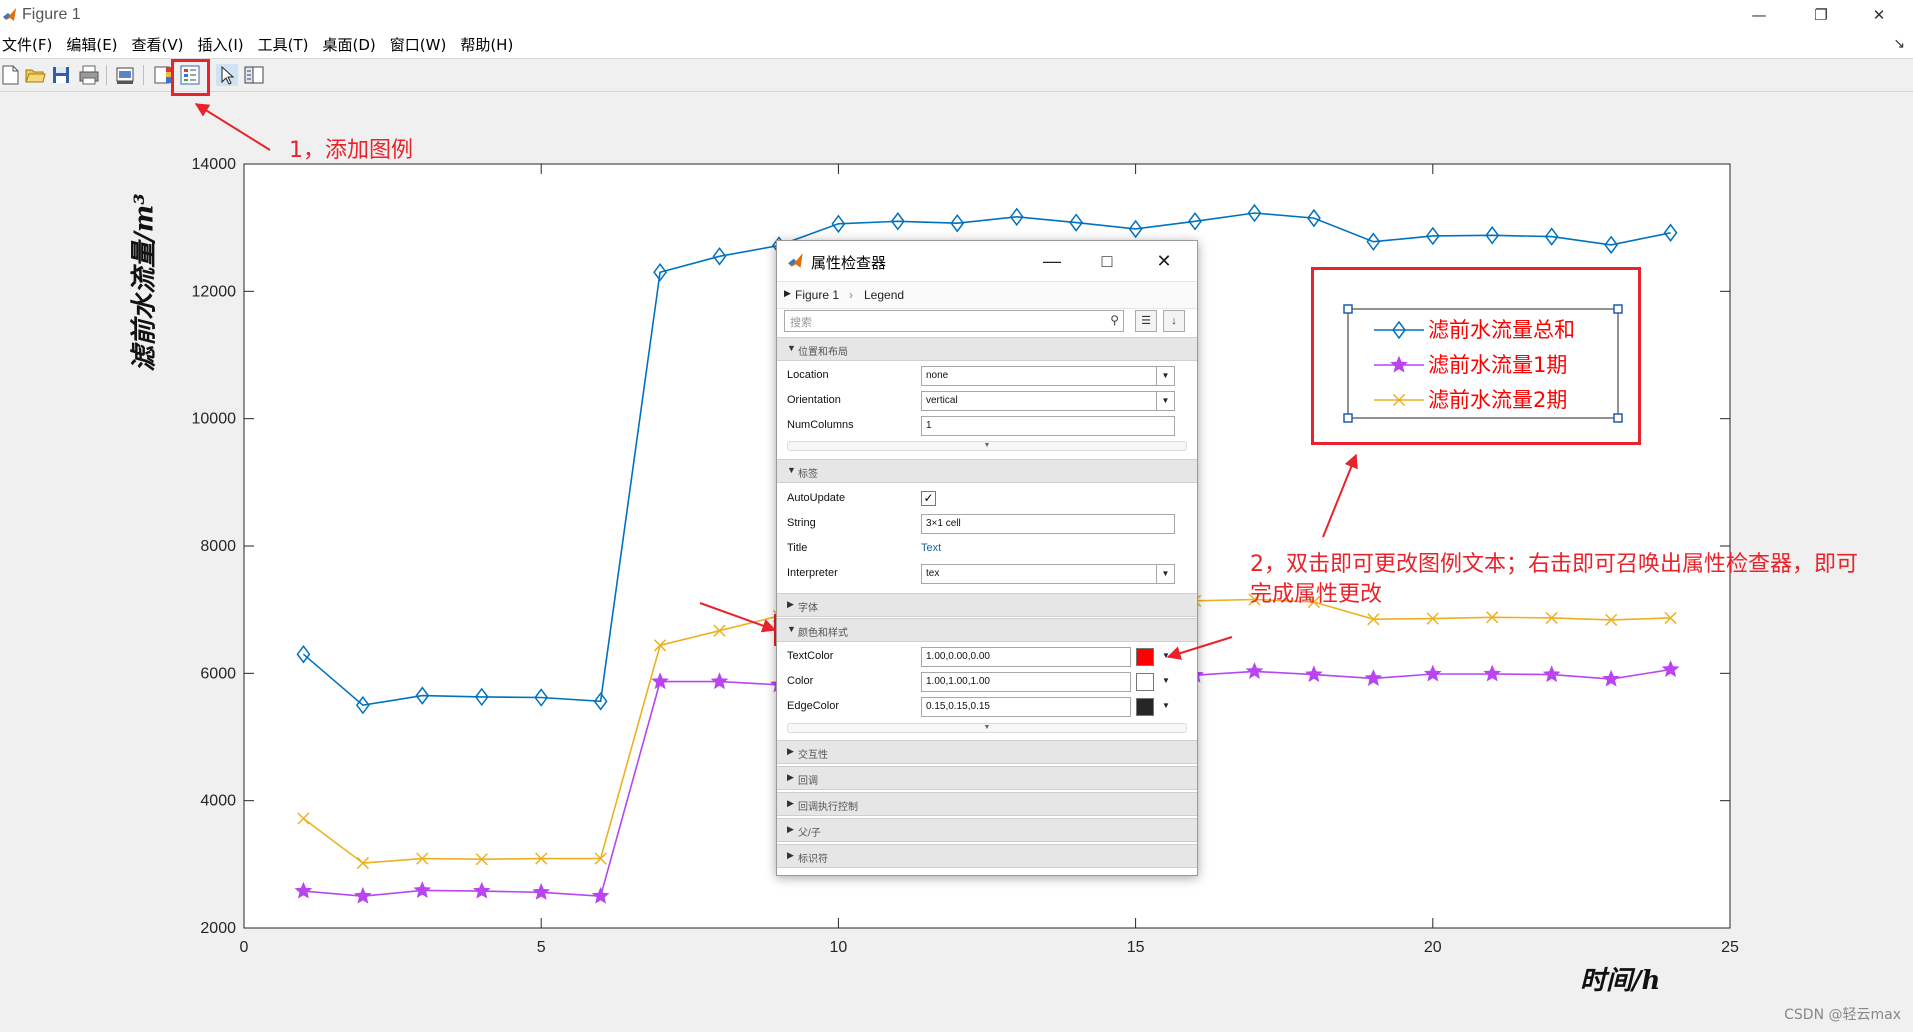  What do you see at coordinates (864, 548) in the screenshot?
I see `prop-title: Title Text` at bounding box center [864, 548].